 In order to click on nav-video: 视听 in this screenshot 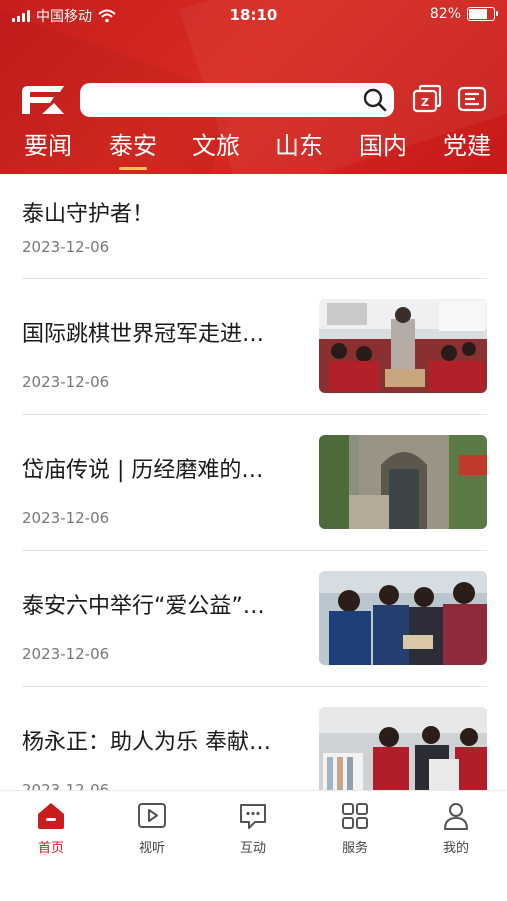, I will do `click(152, 828)`.